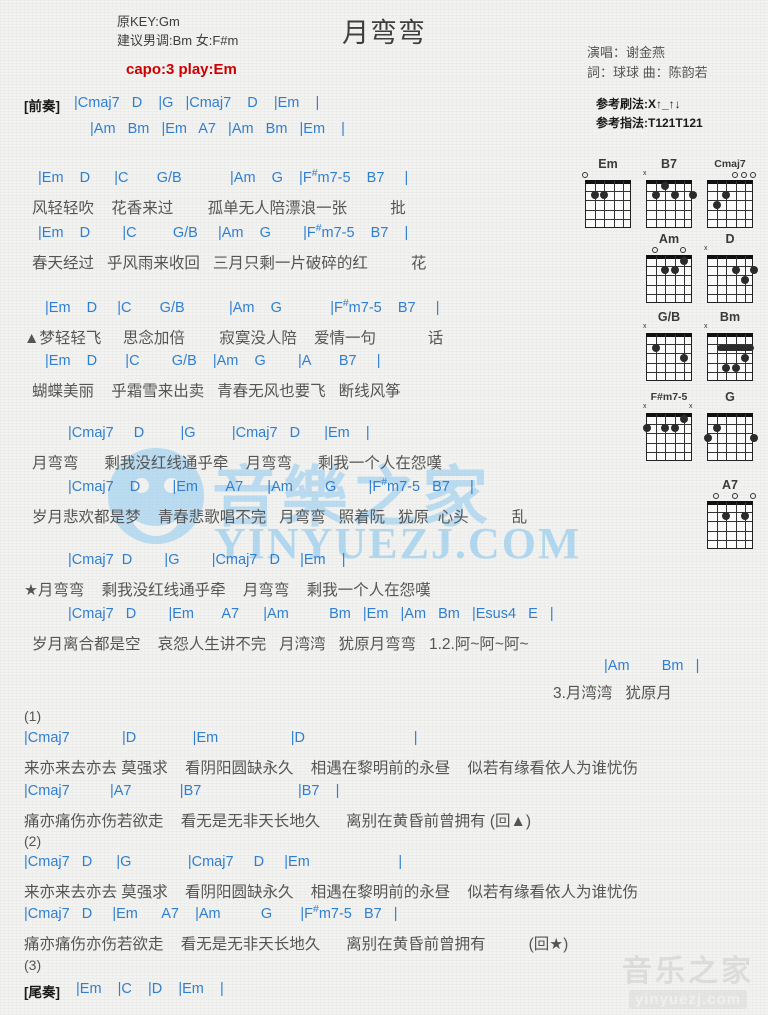  What do you see at coordinates (213, 862) in the screenshot?
I see `ending-2-chords-1: |Cmaj7 D |G |Cmaj7 D |Em |` at bounding box center [213, 862].